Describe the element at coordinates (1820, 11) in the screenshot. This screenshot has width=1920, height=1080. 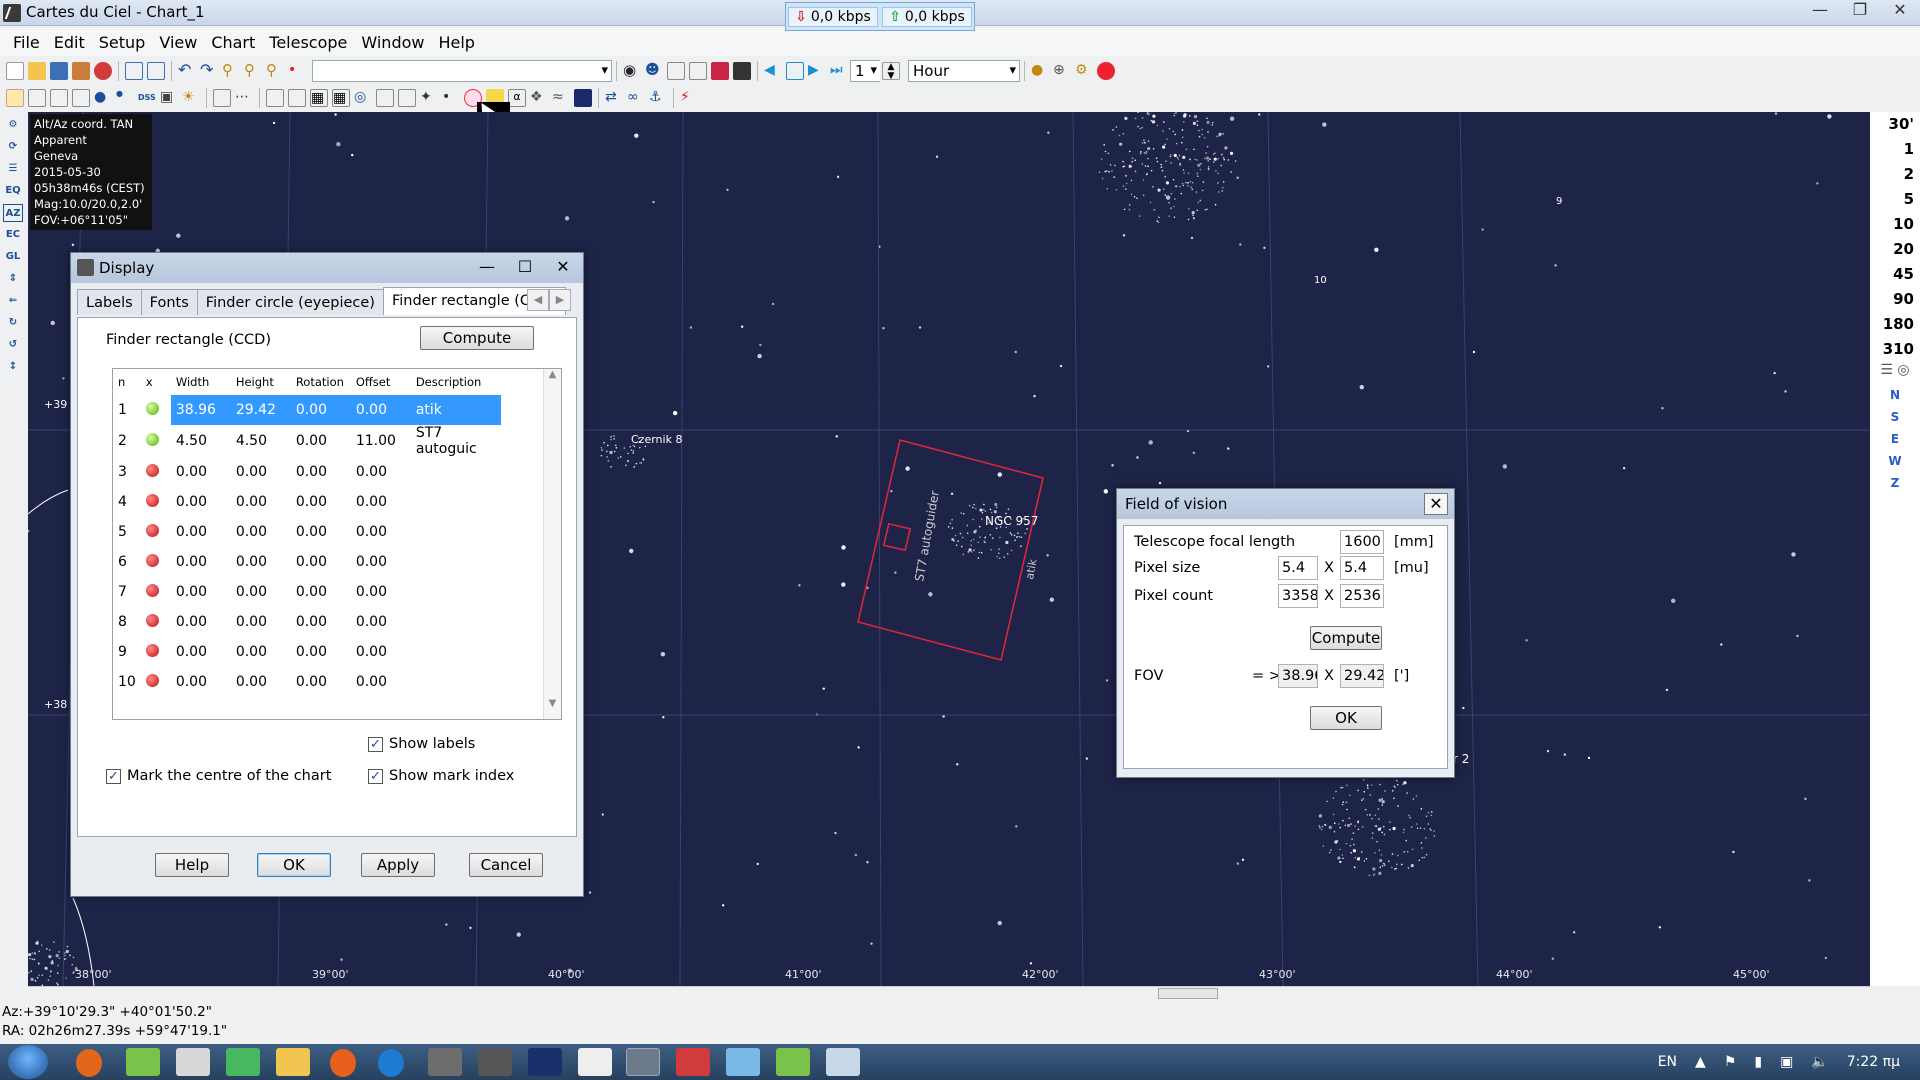
I see `minimize-button: —` at that location.